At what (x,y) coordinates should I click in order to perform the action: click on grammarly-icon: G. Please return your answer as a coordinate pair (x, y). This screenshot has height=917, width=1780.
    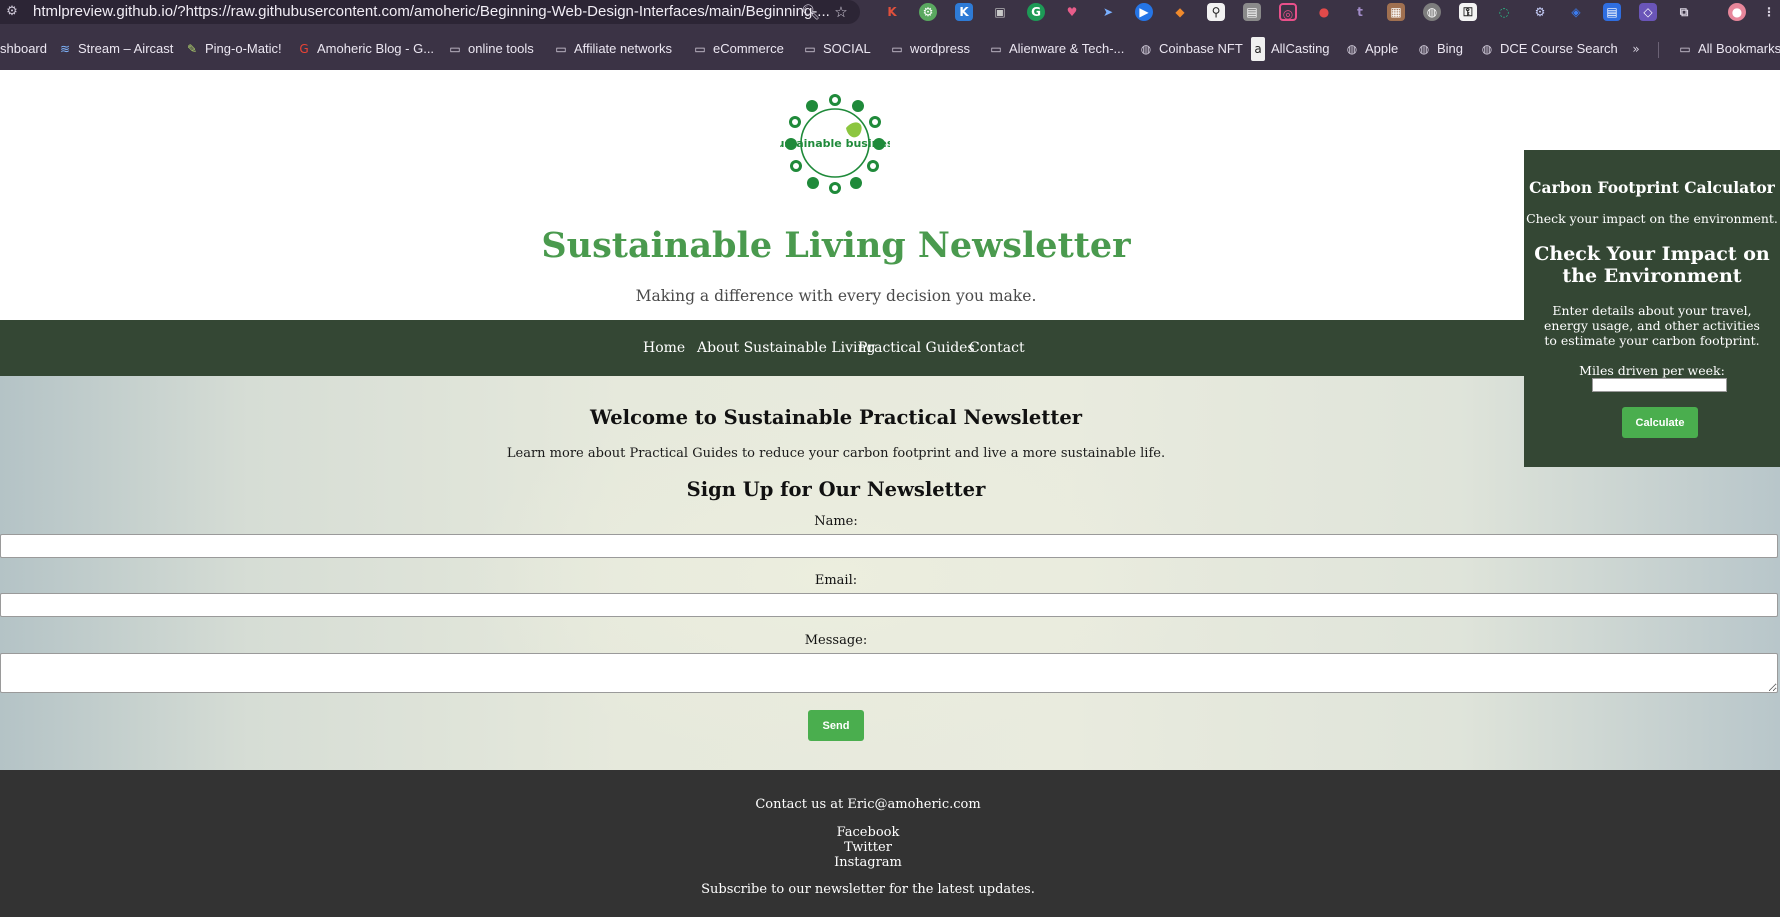
    Looking at the image, I should click on (1036, 12).